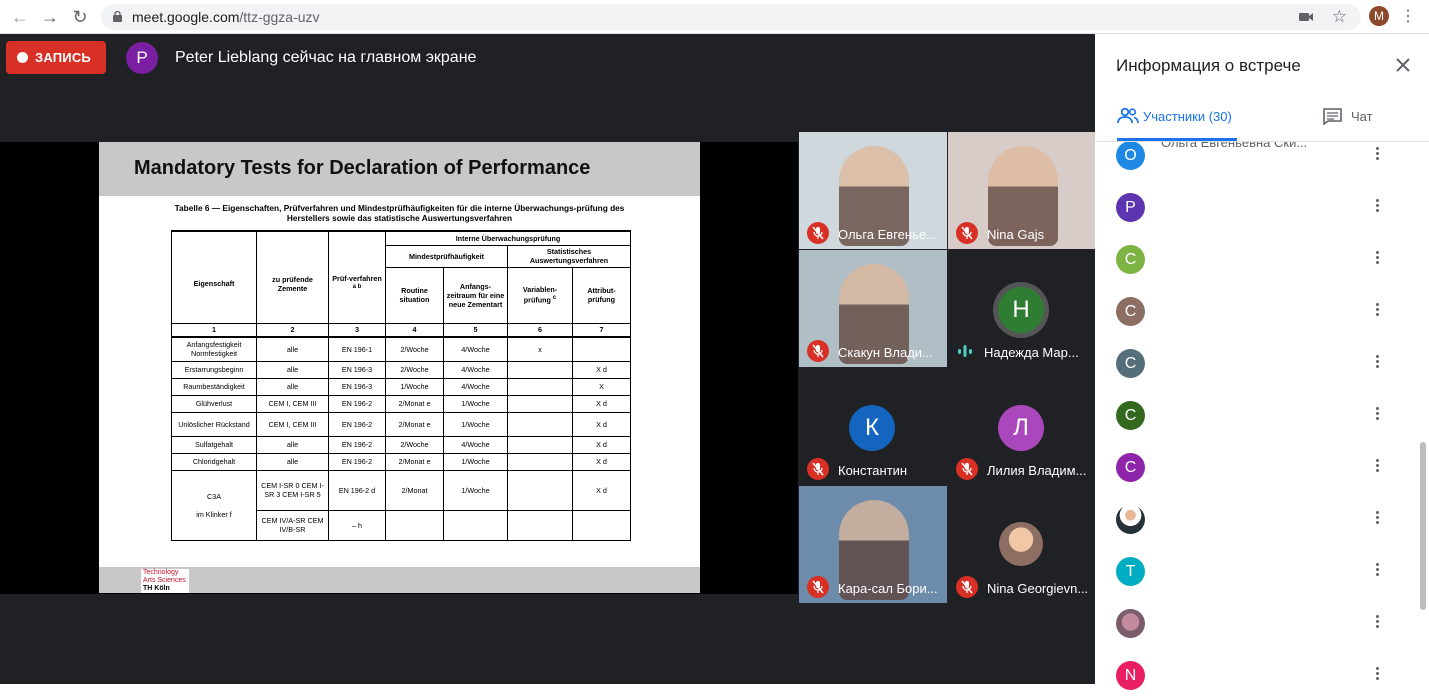  What do you see at coordinates (1362, 116) in the screenshot?
I see `tab-chat-label: Чат` at bounding box center [1362, 116].